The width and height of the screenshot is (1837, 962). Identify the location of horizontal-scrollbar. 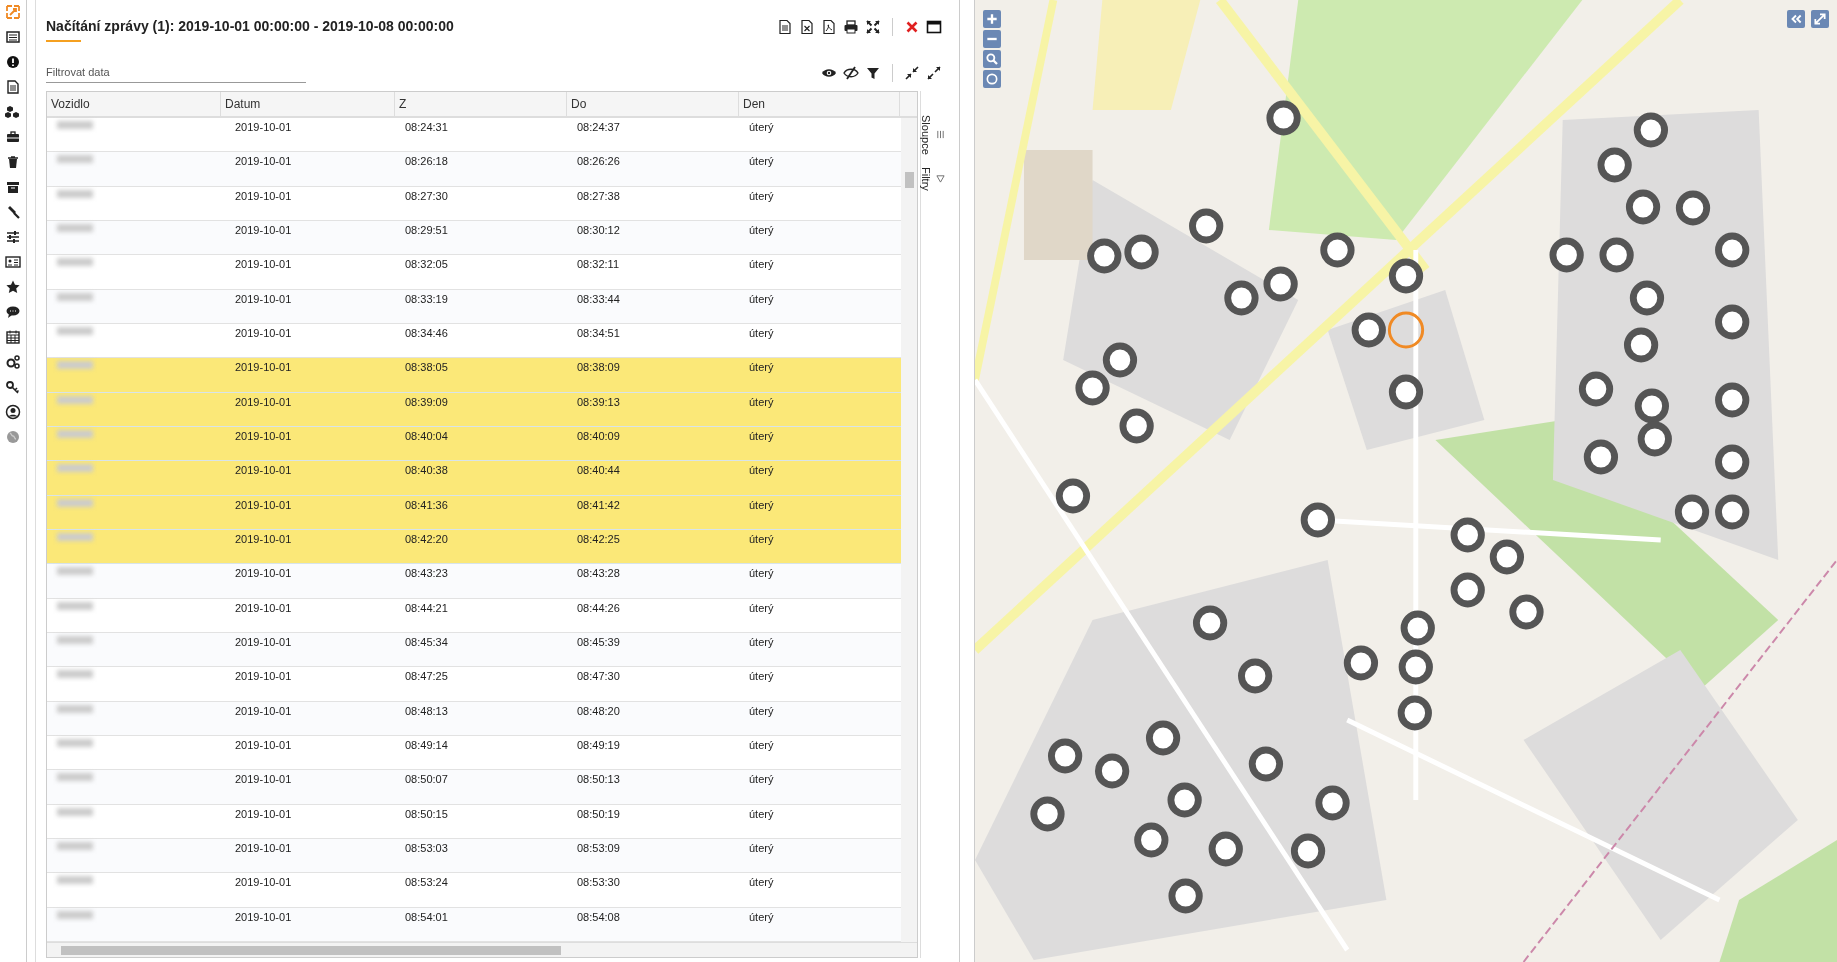
(482, 949).